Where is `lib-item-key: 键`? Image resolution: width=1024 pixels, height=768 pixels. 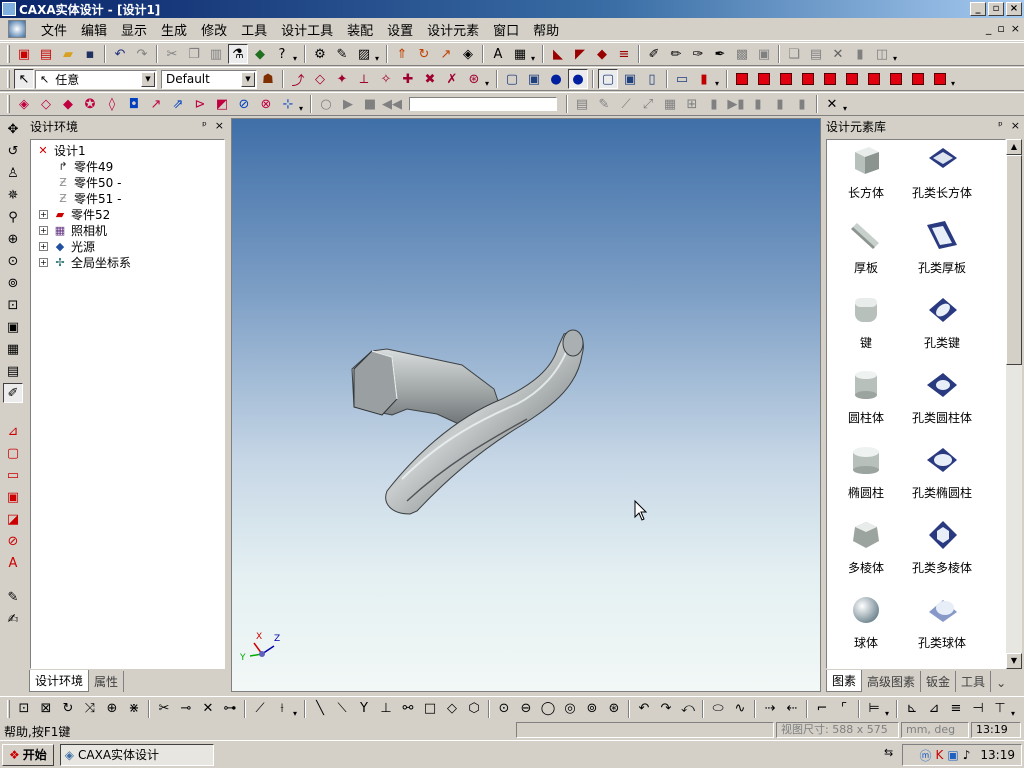
lib-item-key: 键 is located at coordinates (866, 322).